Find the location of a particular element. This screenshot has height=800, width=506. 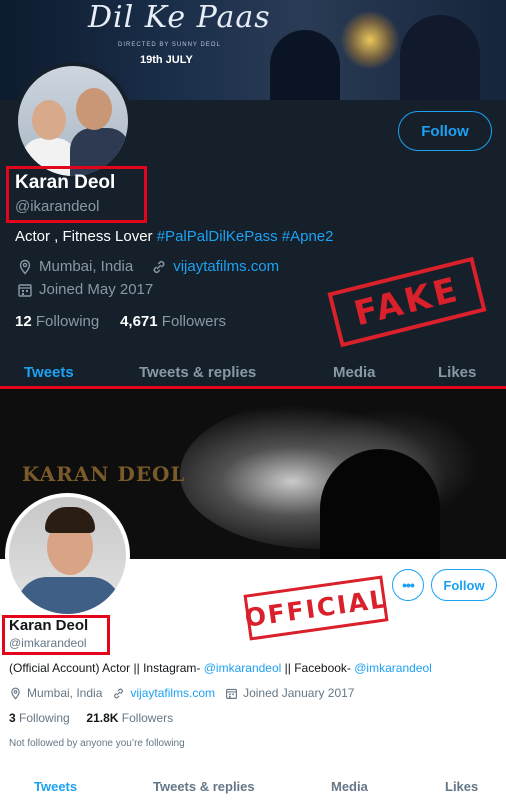

poster-credit: DIRECTED BY SUNNY DEOL is located at coordinates (169, 45).